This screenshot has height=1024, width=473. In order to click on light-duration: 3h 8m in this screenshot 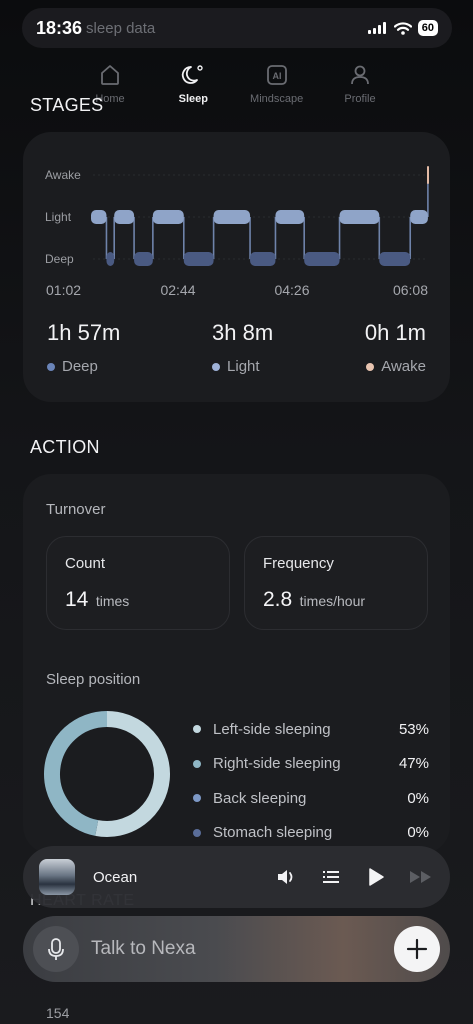, I will do `click(243, 332)`.